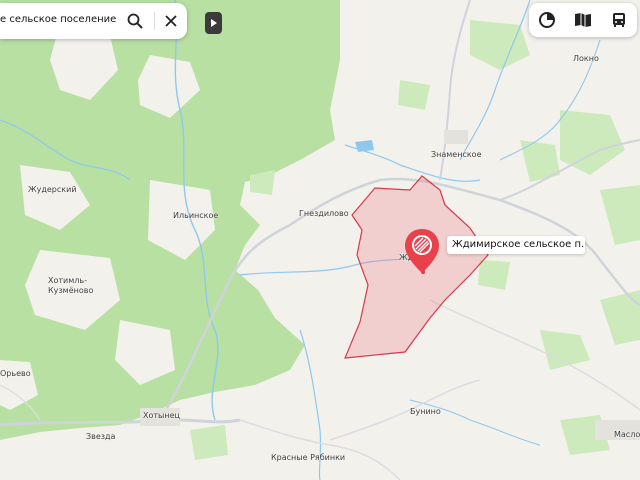  What do you see at coordinates (171, 21) in the screenshot?
I see `close-icon` at bounding box center [171, 21].